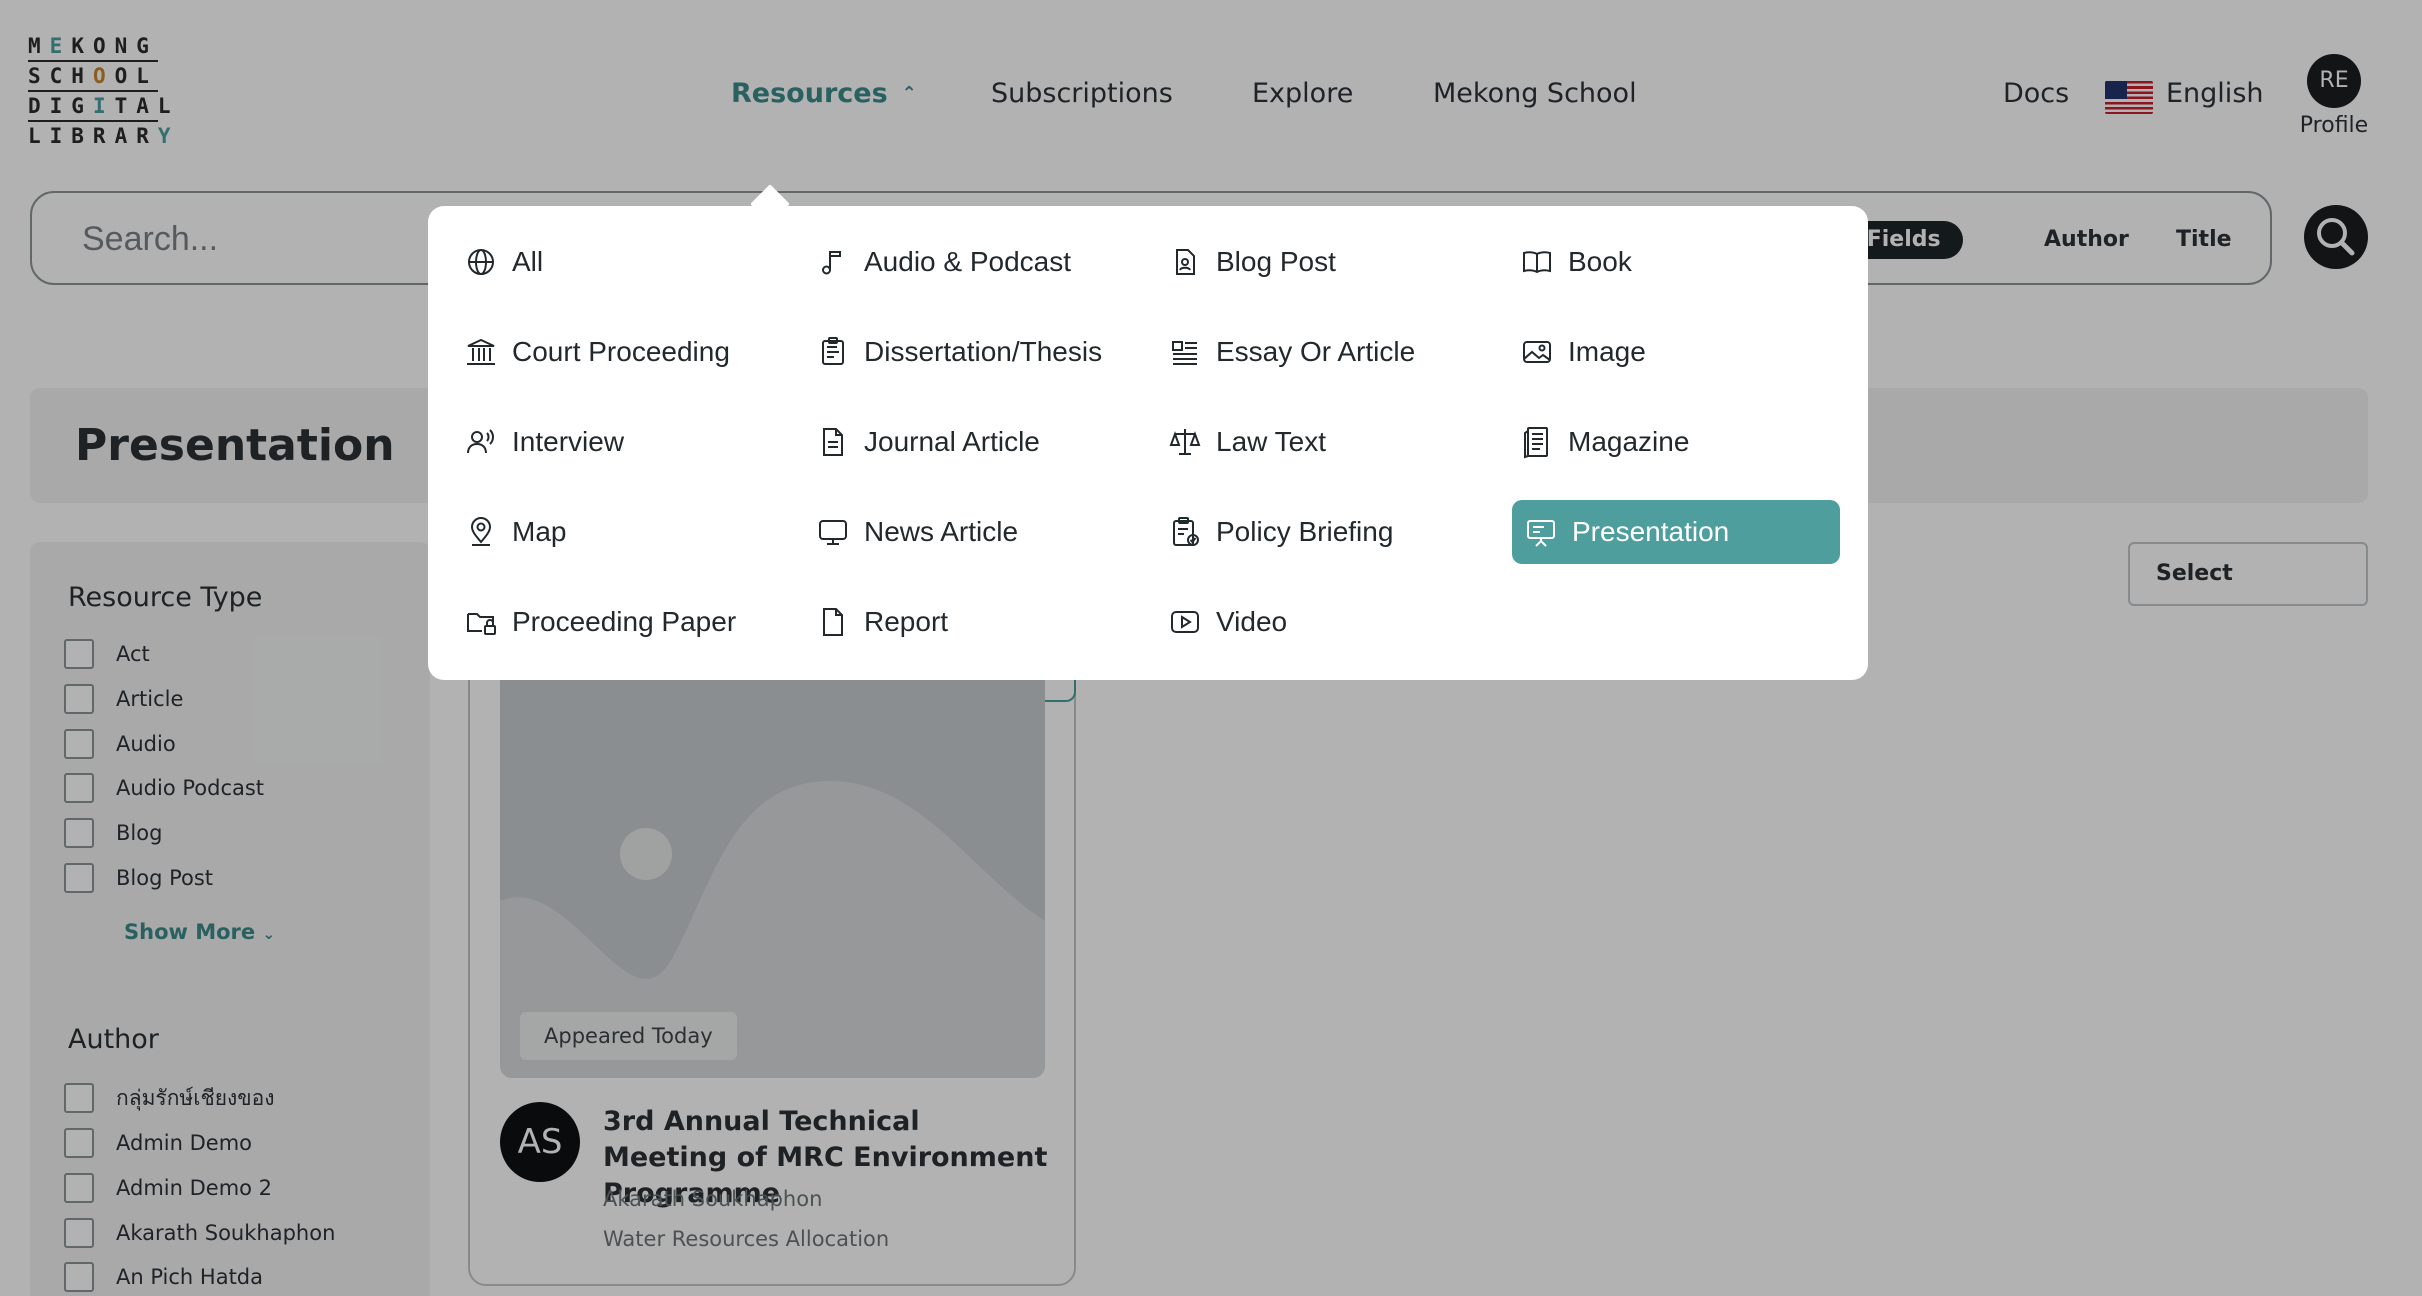 The height and width of the screenshot is (1296, 2422). What do you see at coordinates (480, 441) in the screenshot?
I see `interview-icon` at bounding box center [480, 441].